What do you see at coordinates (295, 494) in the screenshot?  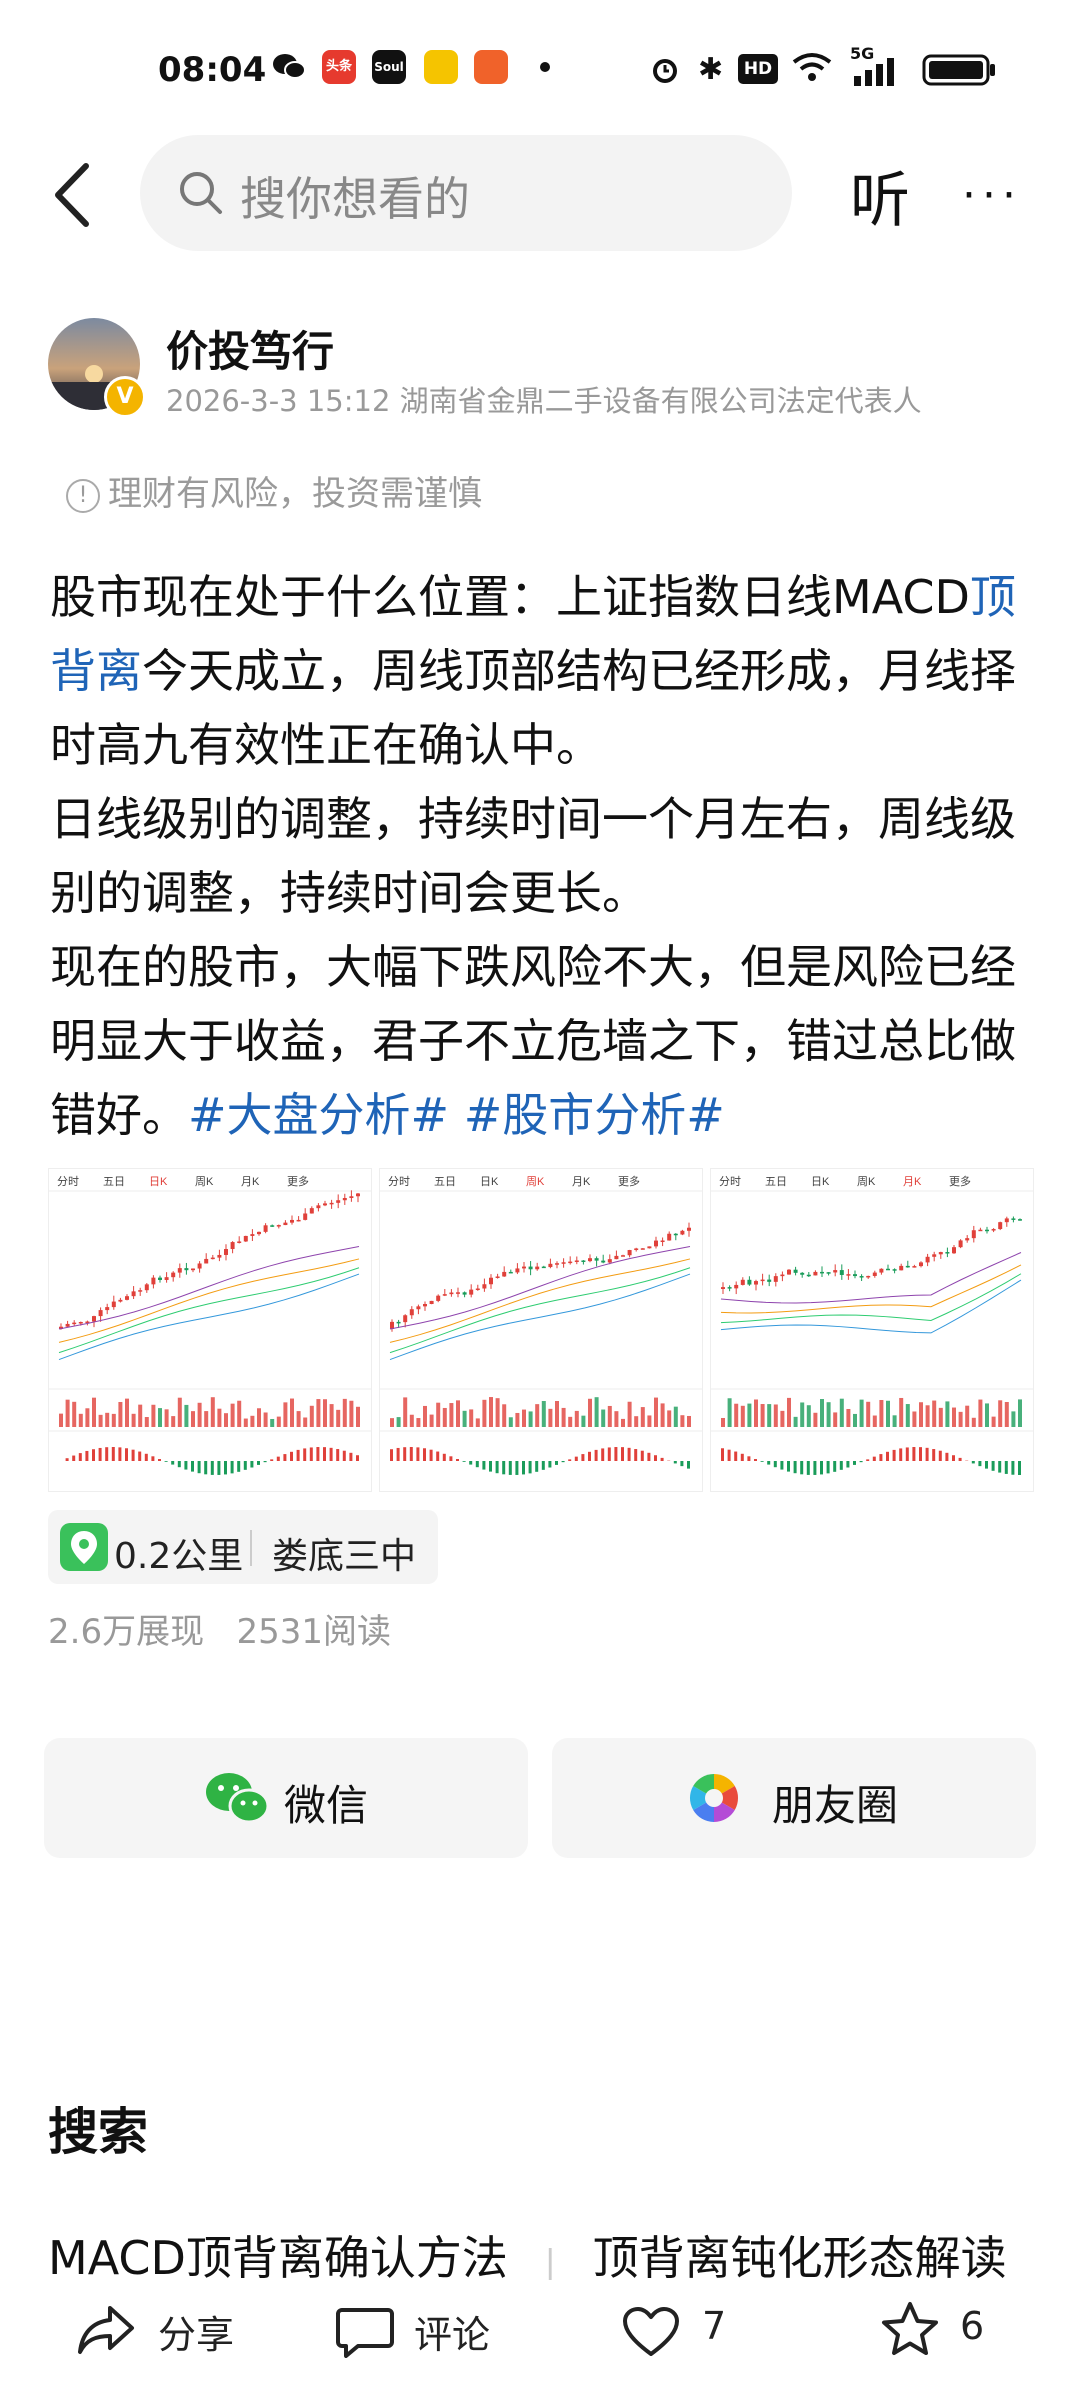 I see `risk-text: 理财有风险，投资需谨慎` at bounding box center [295, 494].